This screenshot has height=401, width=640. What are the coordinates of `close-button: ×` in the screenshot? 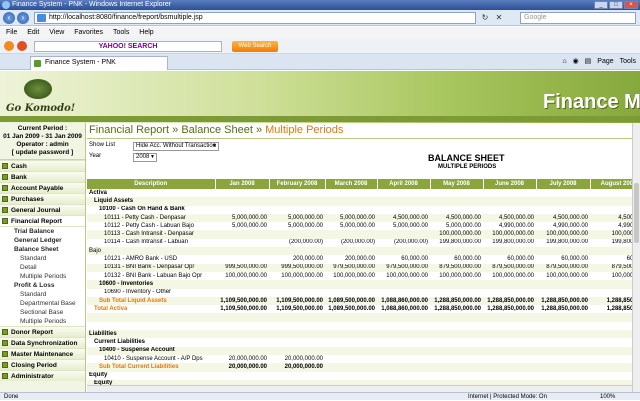 It's located at (631, 5).